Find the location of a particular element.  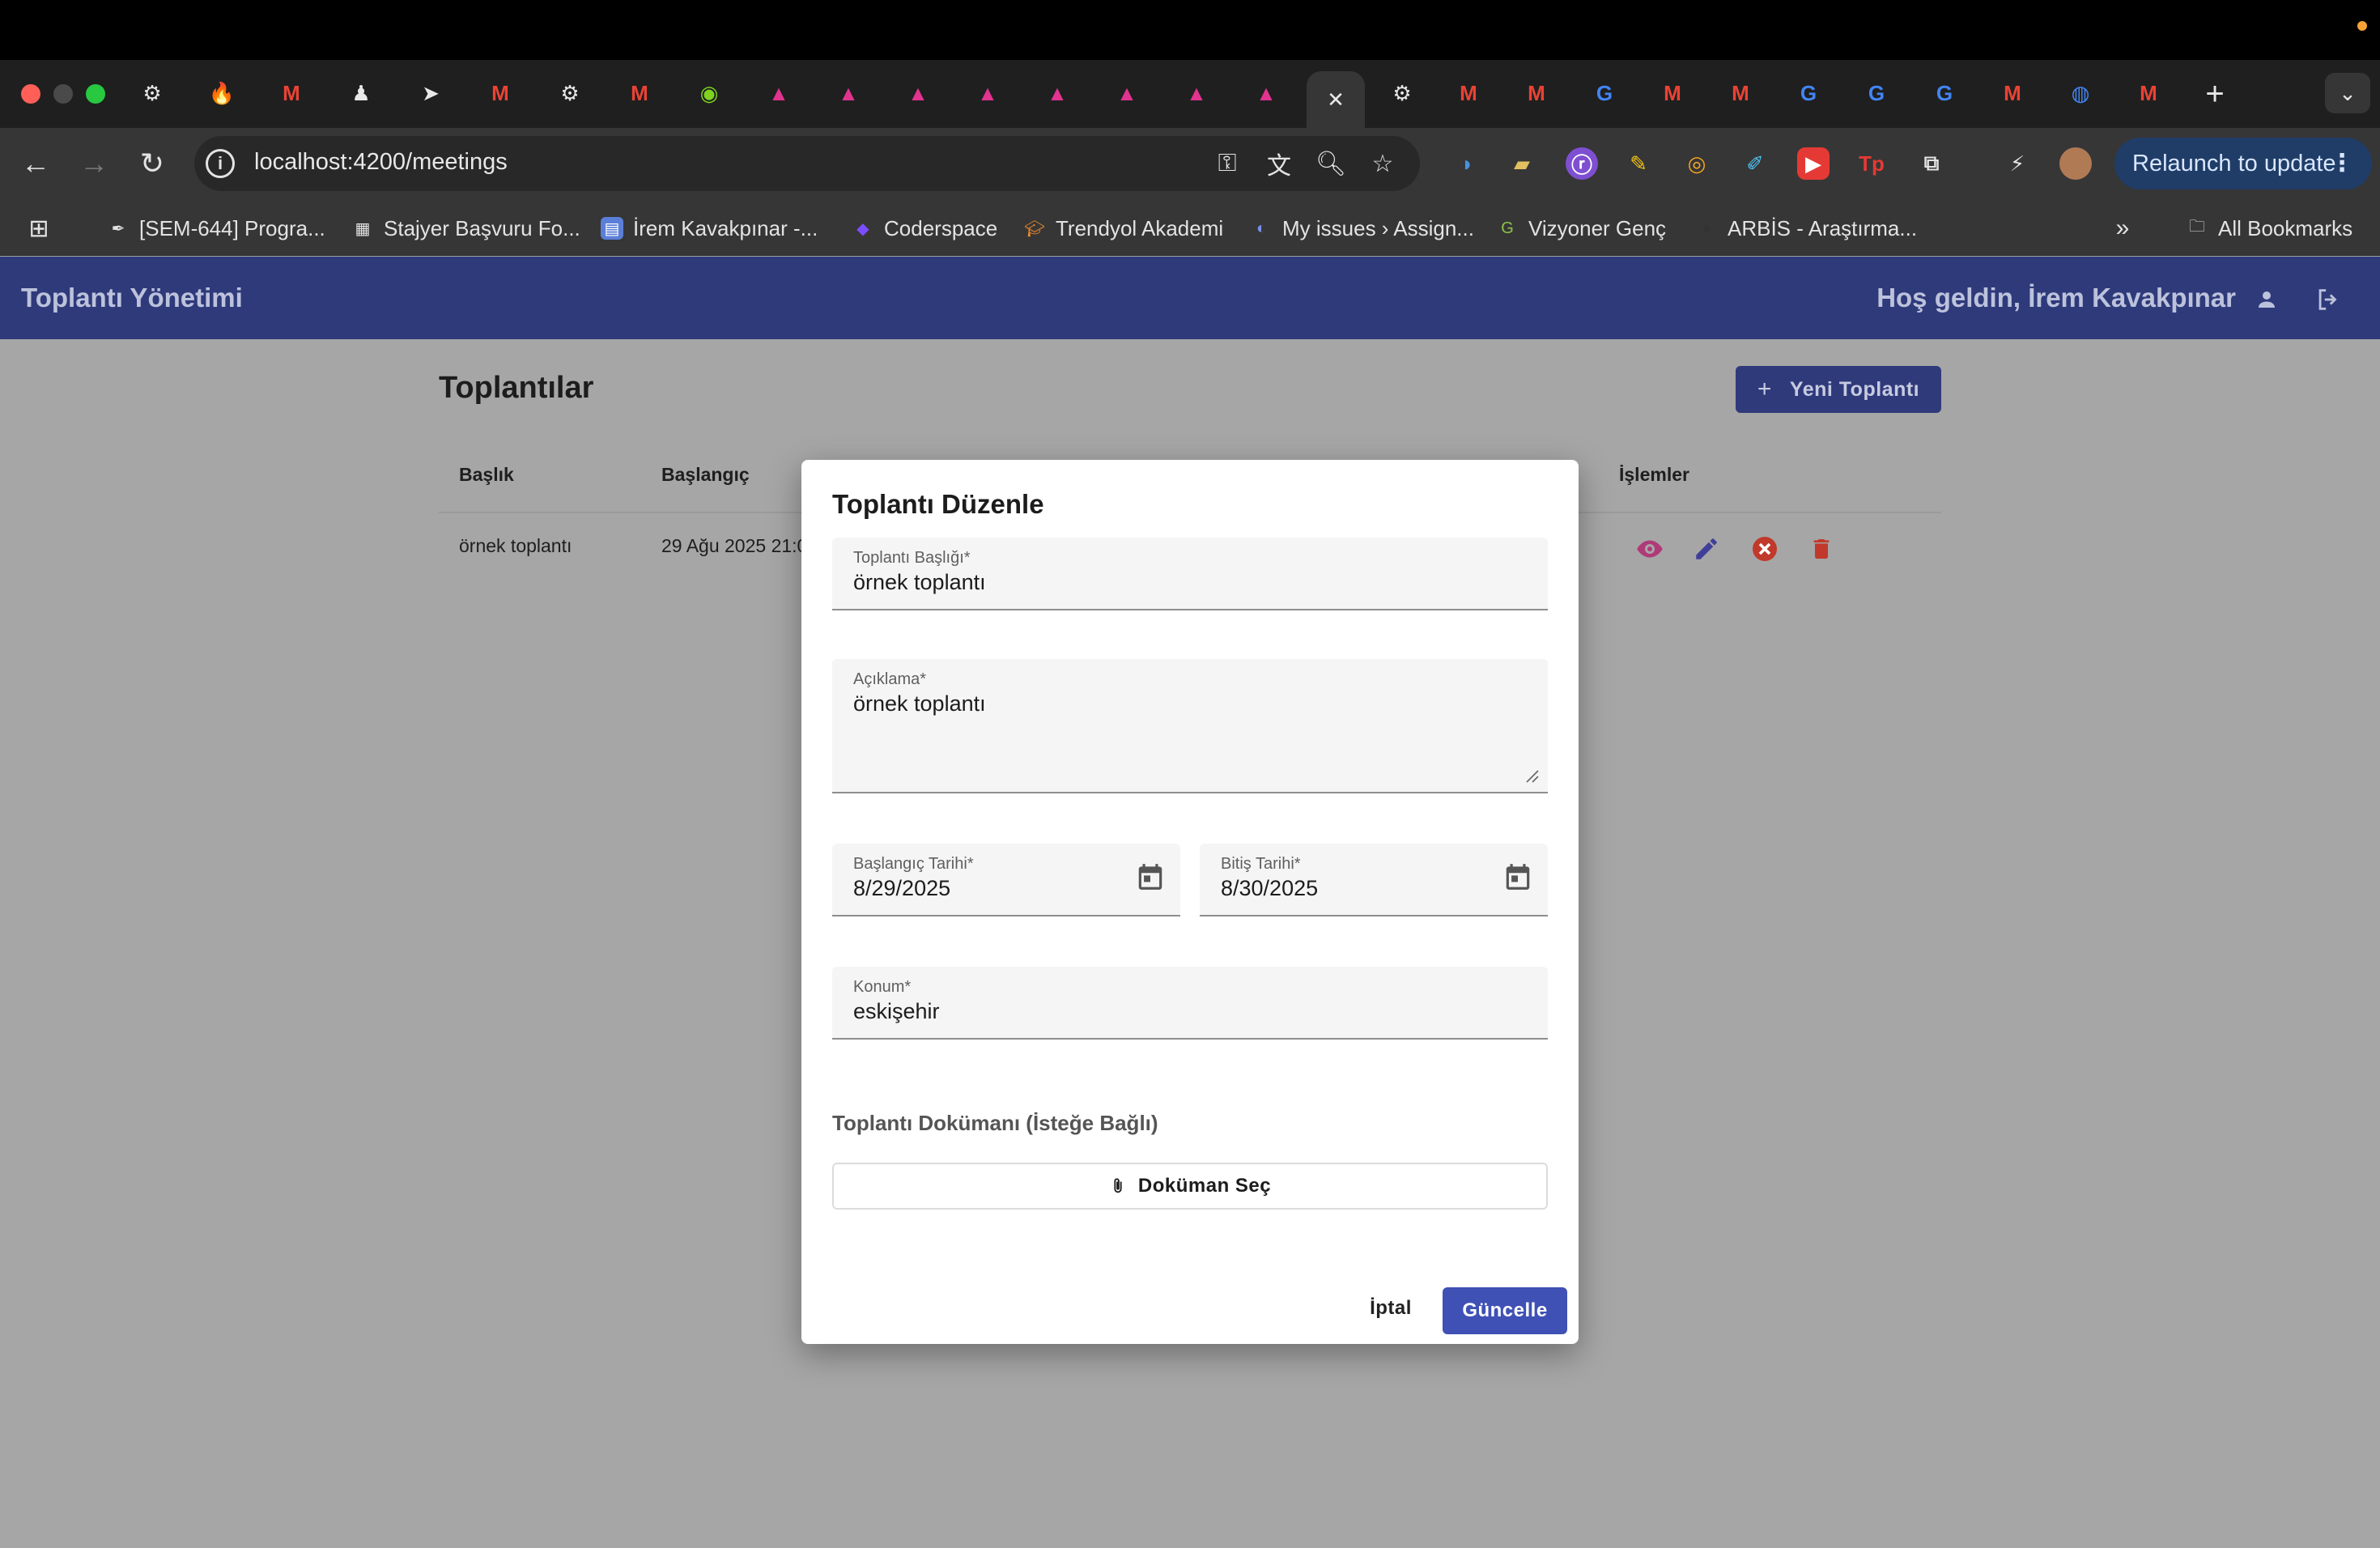

active-browser-tab: ✕ is located at coordinates (1336, 100).